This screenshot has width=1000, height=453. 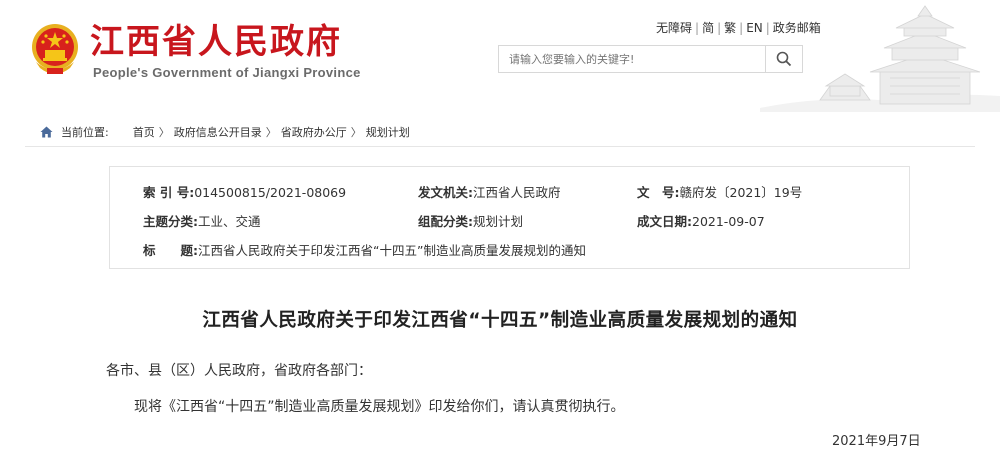 What do you see at coordinates (633, 59) in the screenshot?
I see `search-input` at bounding box center [633, 59].